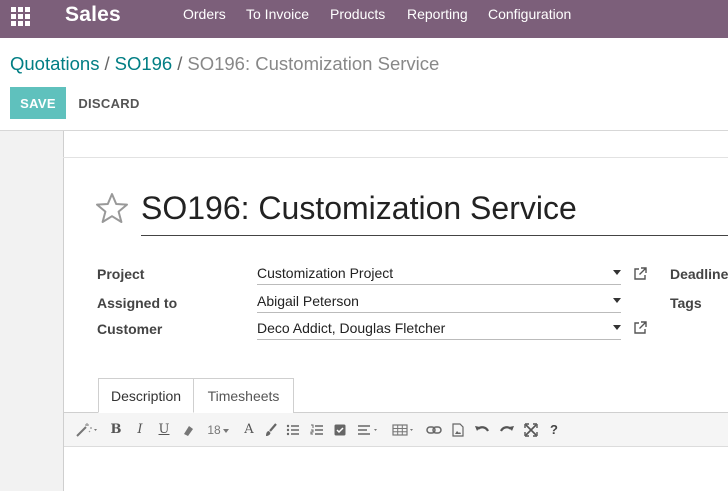 The image size is (728, 491). Describe the element at coordinates (686, 303) in the screenshot. I see `field-label-tags: Tags` at that location.